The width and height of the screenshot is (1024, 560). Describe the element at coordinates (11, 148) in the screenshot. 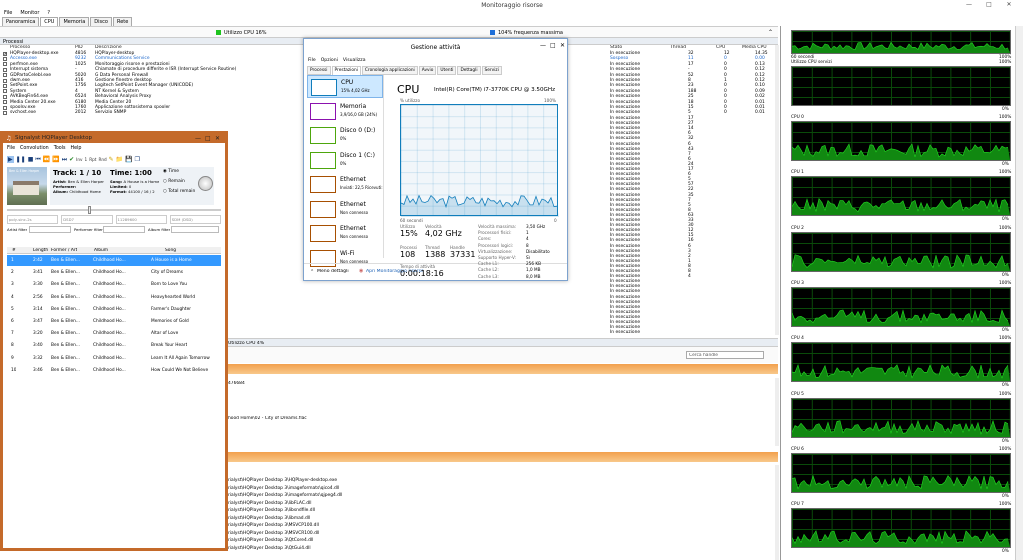

I see `hq-menu-file: File` at that location.